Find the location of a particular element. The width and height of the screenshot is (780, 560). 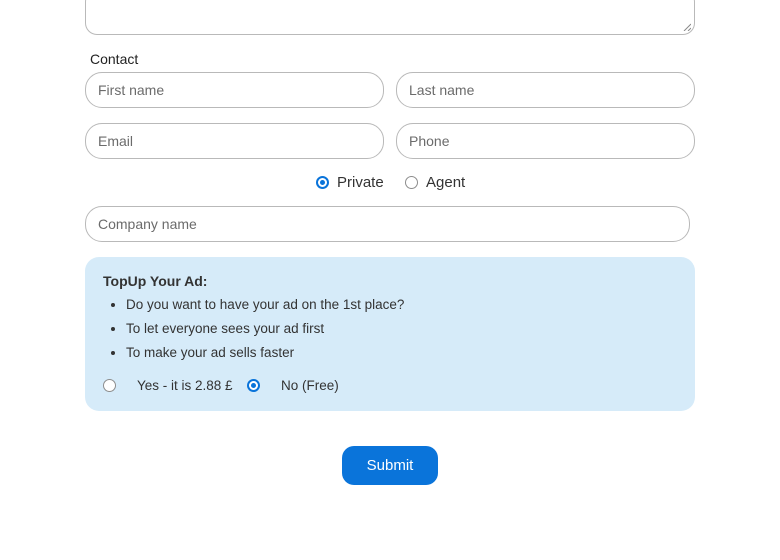

private-radio is located at coordinates (322, 182).